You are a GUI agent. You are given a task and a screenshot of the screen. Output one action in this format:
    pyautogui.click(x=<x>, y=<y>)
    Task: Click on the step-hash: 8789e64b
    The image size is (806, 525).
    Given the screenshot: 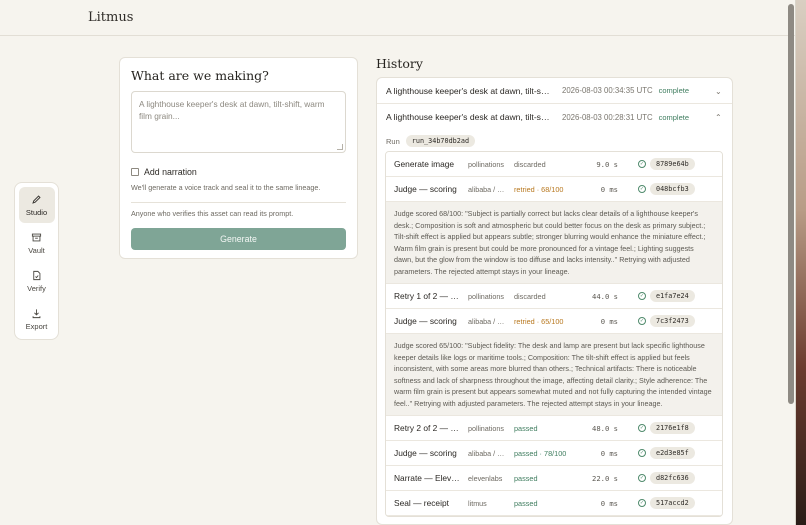 What is the action you would take?
    pyautogui.click(x=672, y=164)
    